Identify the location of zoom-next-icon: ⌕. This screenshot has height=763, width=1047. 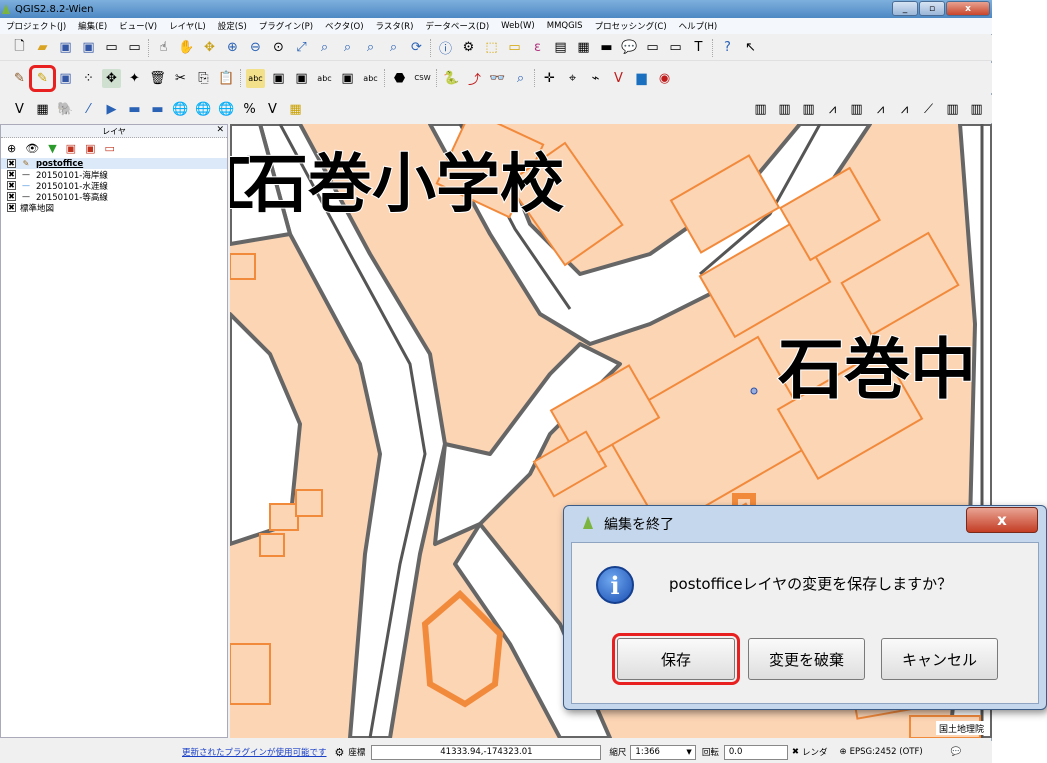
(393, 47).